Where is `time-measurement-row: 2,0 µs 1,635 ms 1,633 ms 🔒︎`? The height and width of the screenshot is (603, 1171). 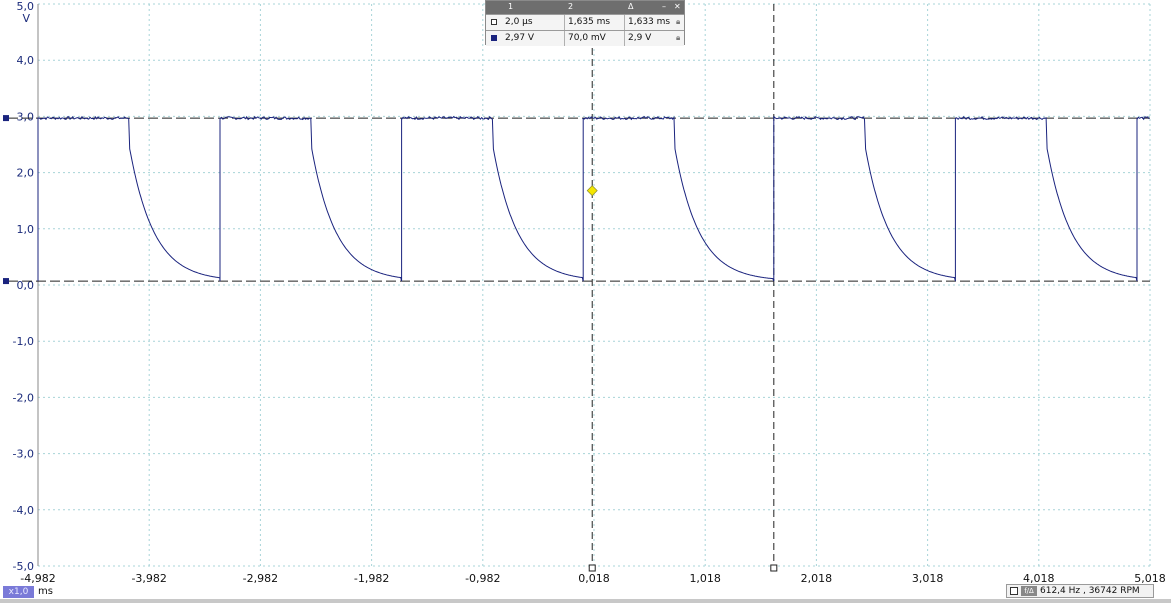
time-measurement-row: 2,0 µs 1,635 ms 1,633 ms 🔒︎ is located at coordinates (585, 22).